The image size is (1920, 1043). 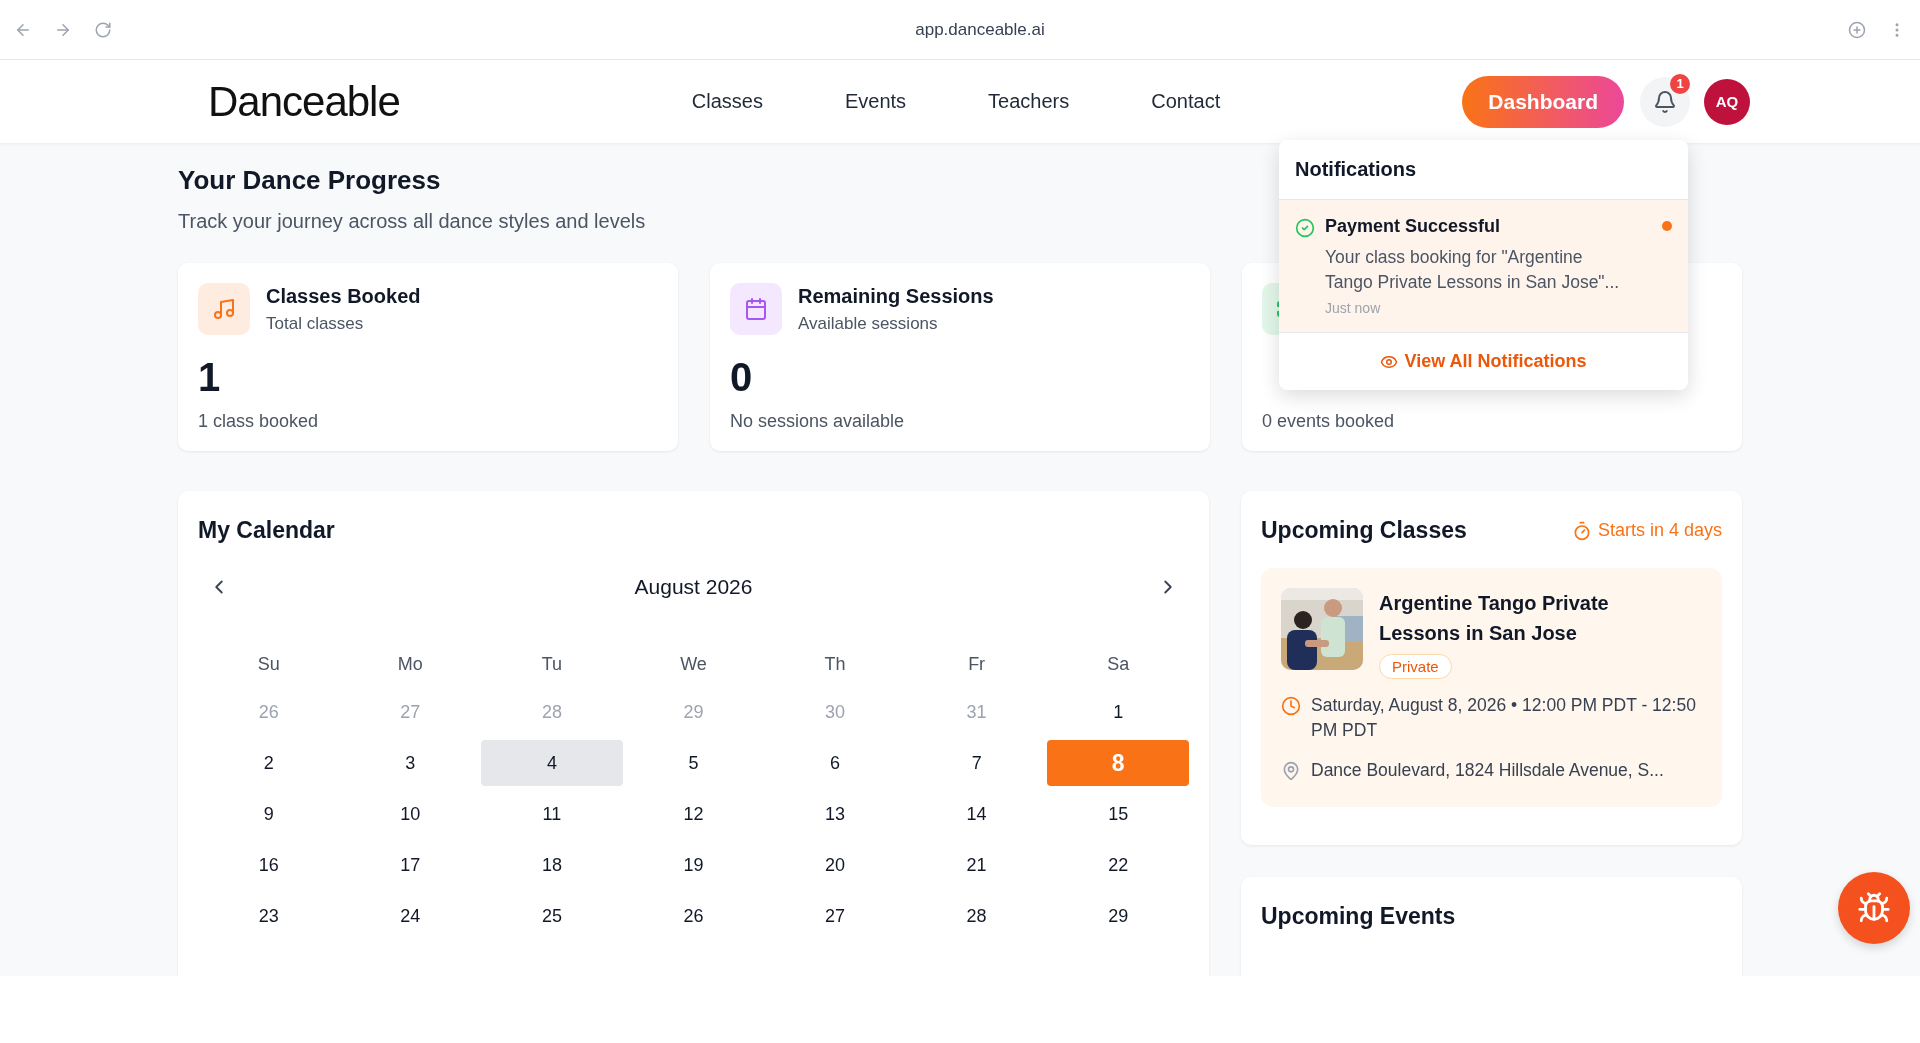 I want to click on weekday-label: Fr, so click(x=977, y=665).